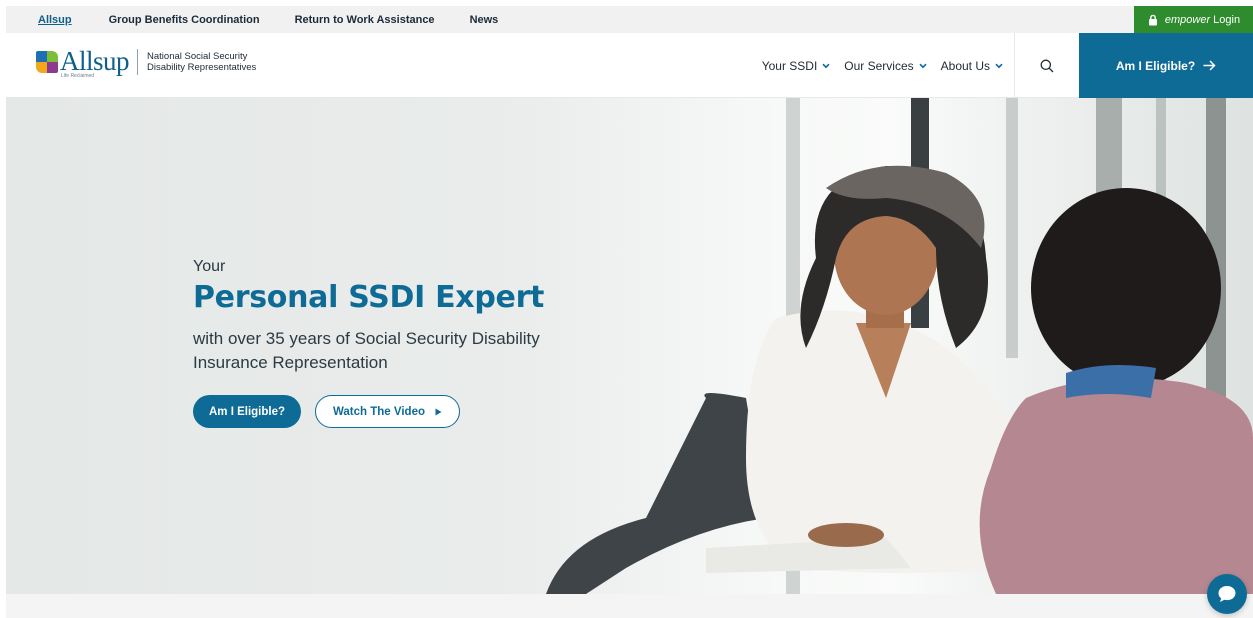 The height and width of the screenshot is (618, 1253). I want to click on watch-video-button: Watch The Video, so click(387, 411).